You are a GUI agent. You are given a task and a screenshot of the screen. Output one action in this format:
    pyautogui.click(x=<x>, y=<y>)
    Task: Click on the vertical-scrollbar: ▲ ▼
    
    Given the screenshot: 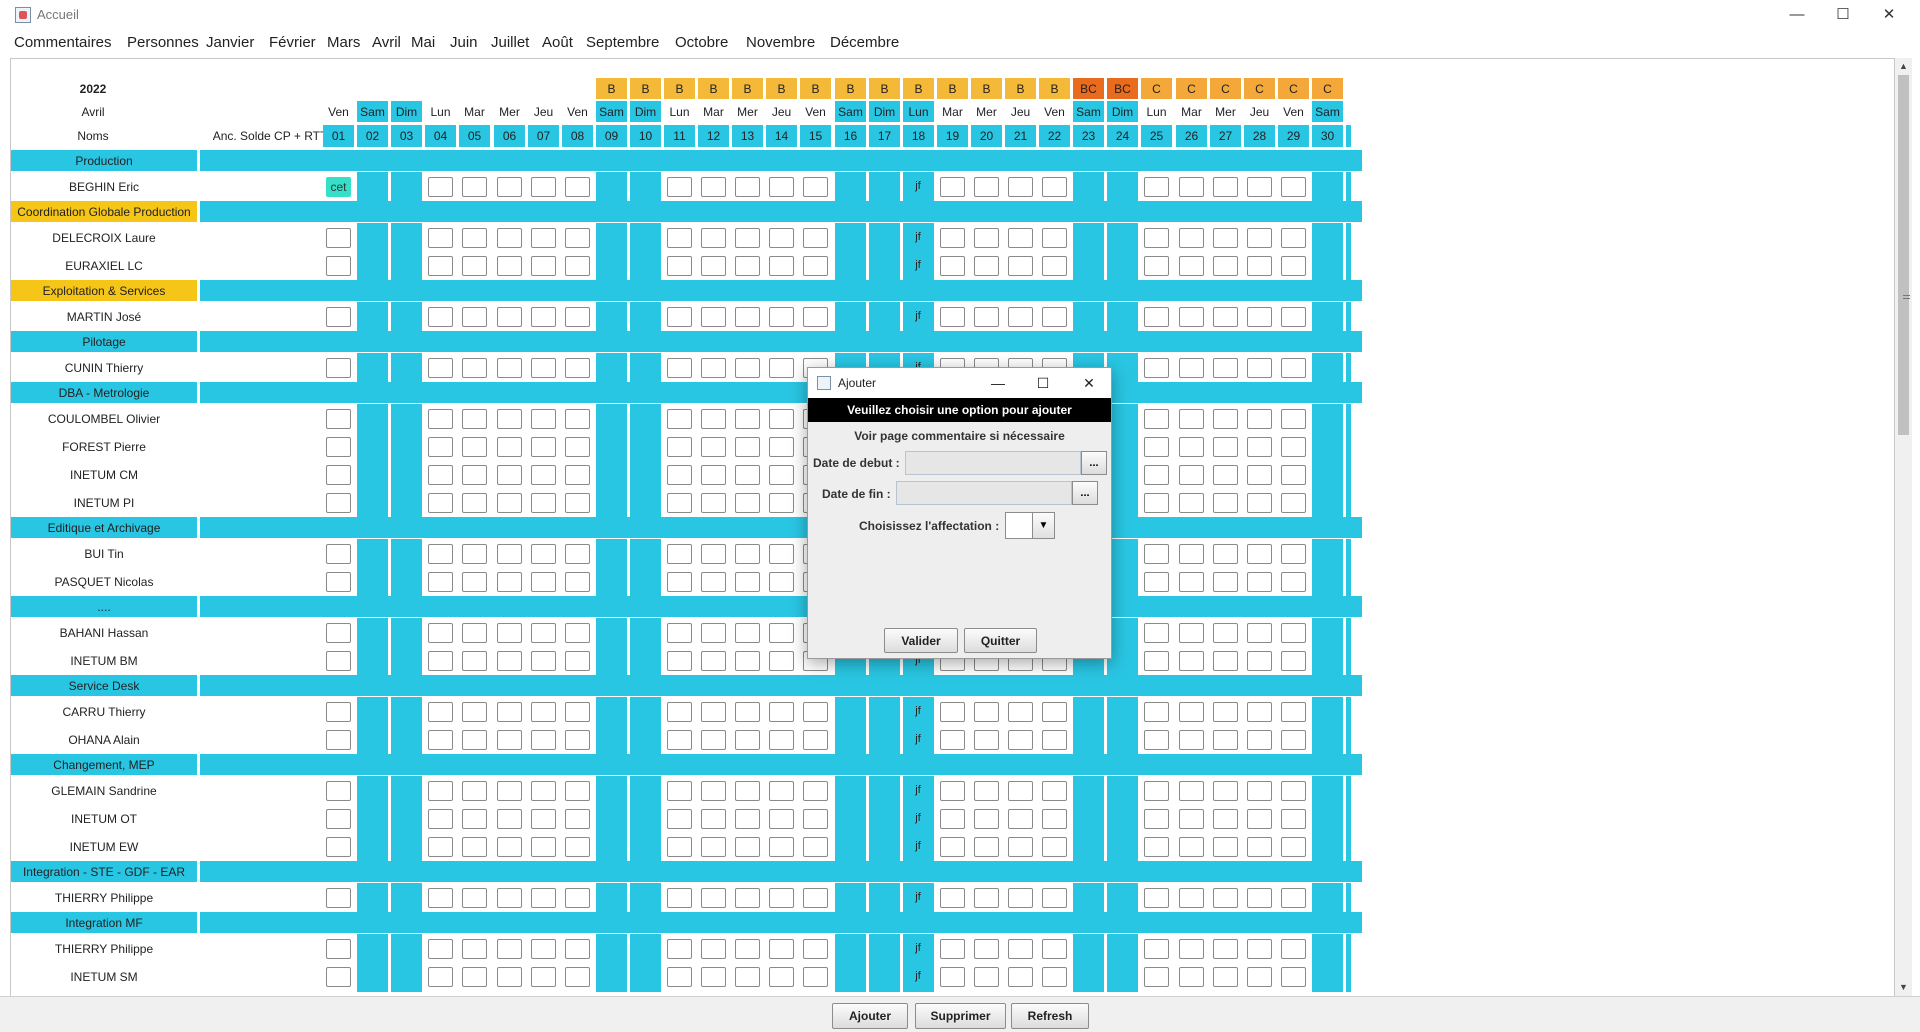 What is the action you would take?
    pyautogui.click(x=1903, y=527)
    